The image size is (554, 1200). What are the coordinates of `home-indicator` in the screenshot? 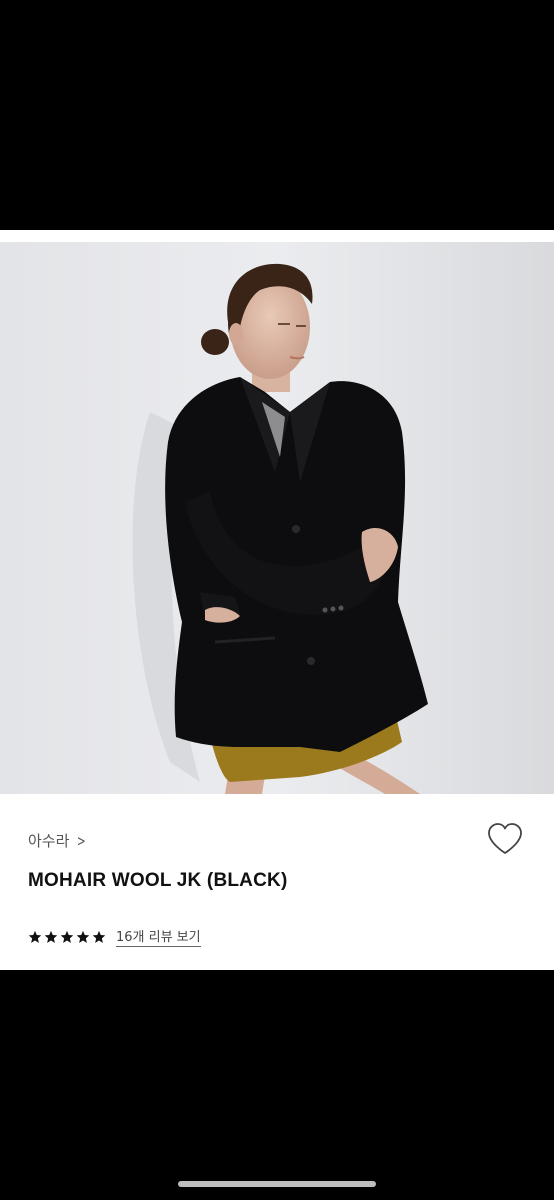 It's located at (277, 1184).